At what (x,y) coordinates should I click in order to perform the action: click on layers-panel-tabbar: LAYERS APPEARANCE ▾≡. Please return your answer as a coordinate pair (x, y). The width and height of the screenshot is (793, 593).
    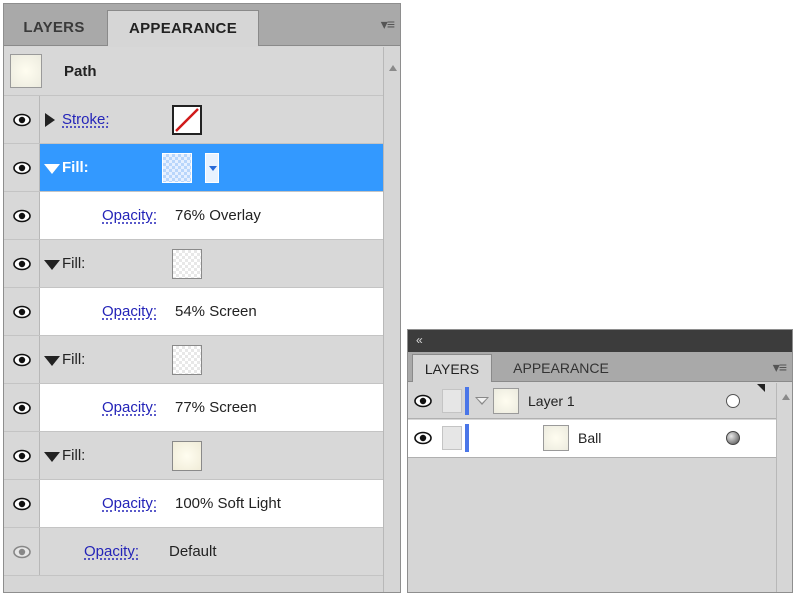
    Looking at the image, I should click on (600, 367).